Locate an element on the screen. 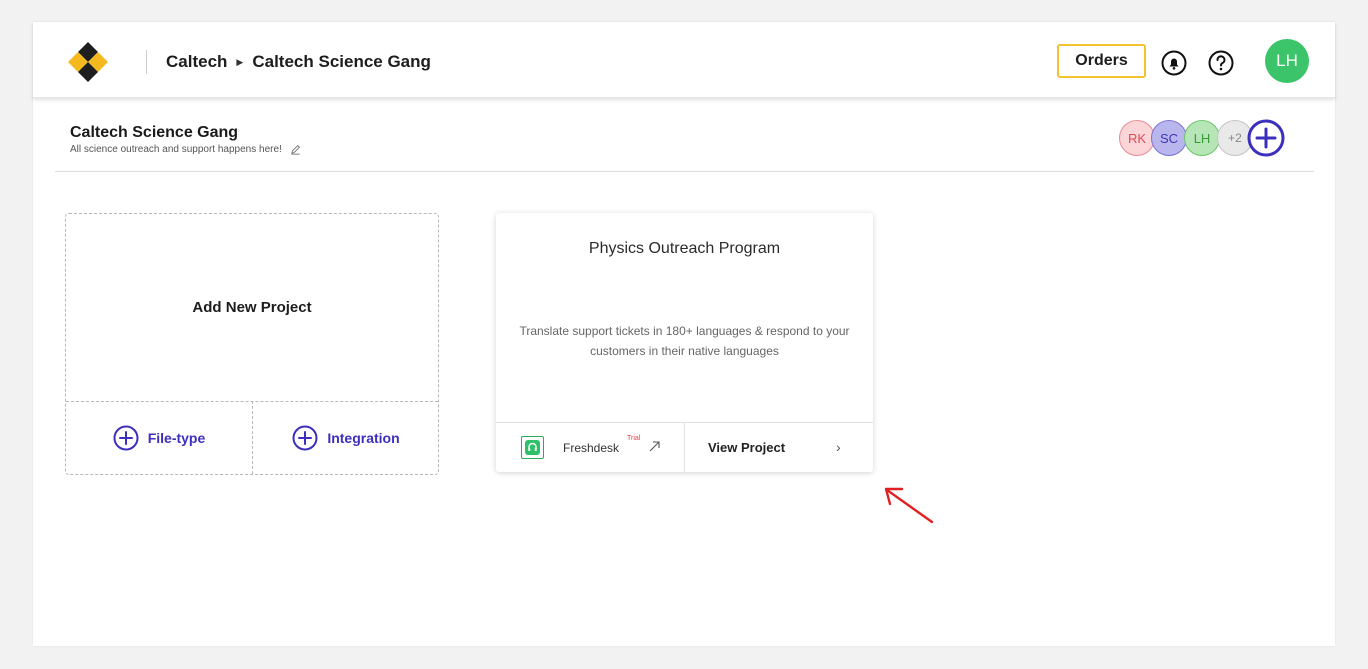  breadcrumb-org: Caltech is located at coordinates (196, 62).